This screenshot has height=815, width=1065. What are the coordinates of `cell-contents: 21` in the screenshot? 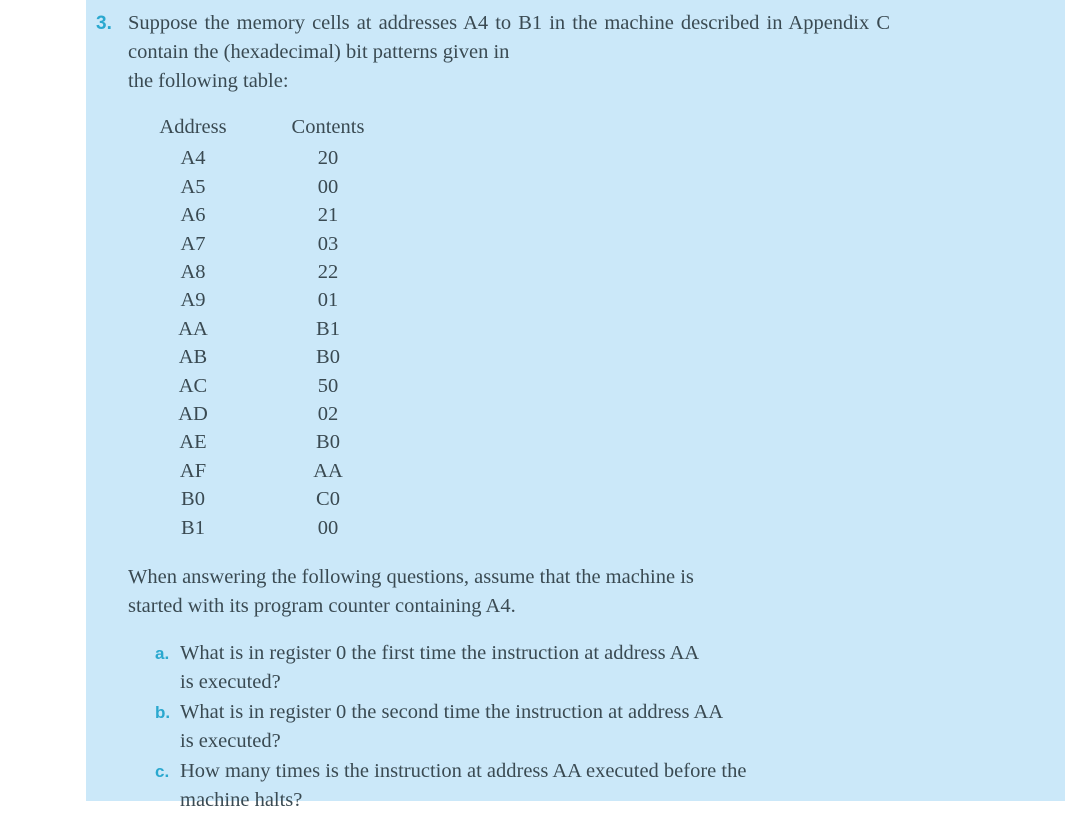 It's located at (328, 215).